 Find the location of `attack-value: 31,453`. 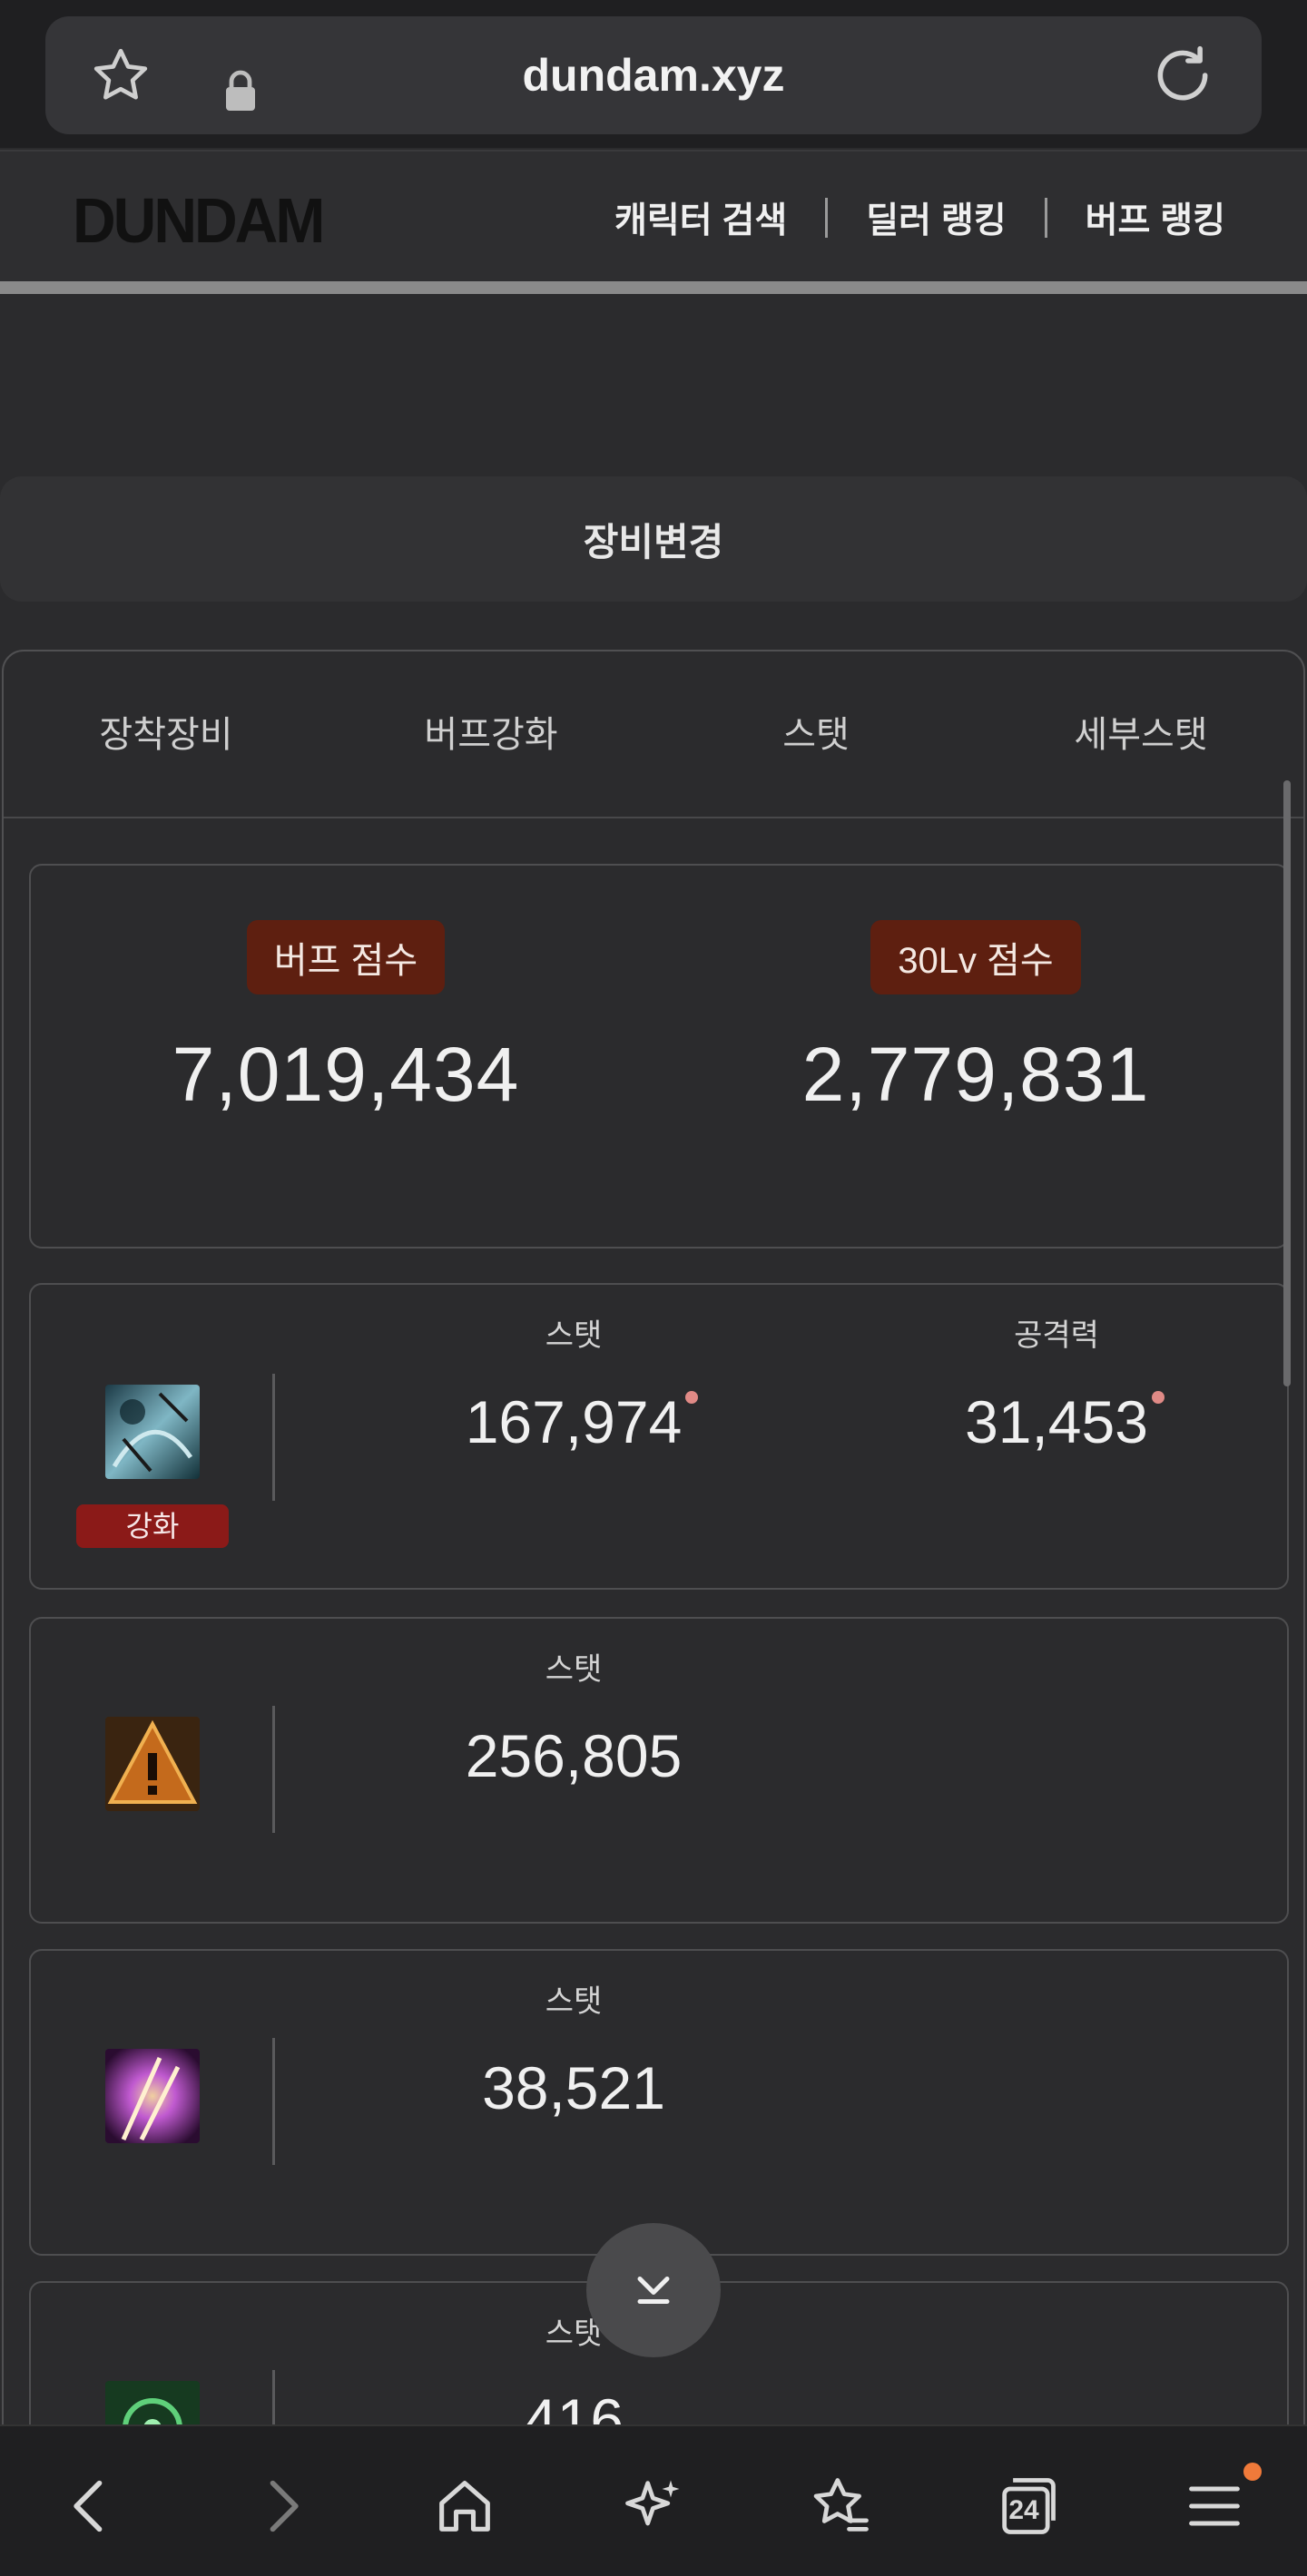

attack-value: 31,453 is located at coordinates (1065, 1421).